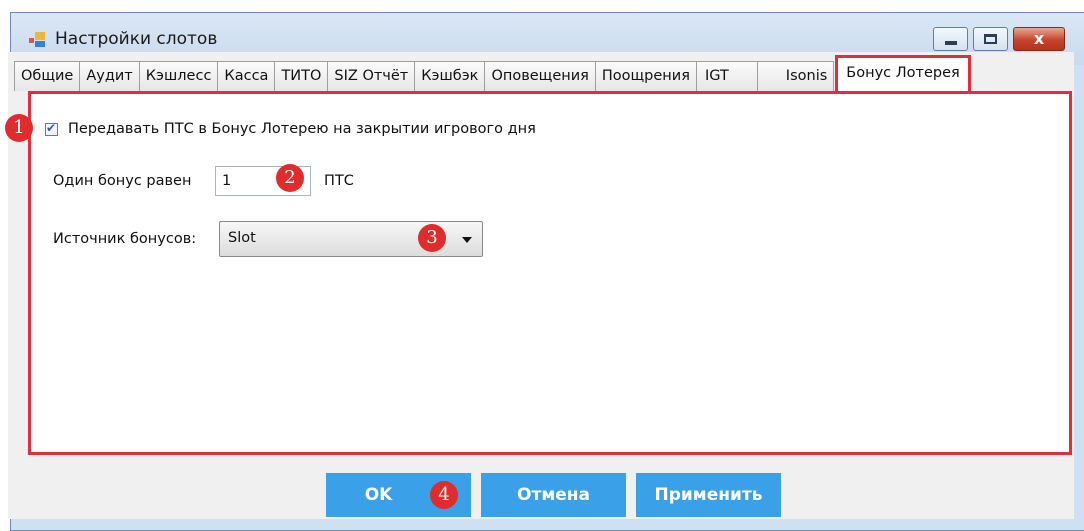 This screenshot has width=1084, height=531. Describe the element at coordinates (467, 240) in the screenshot. I see `chevron-down-icon` at that location.